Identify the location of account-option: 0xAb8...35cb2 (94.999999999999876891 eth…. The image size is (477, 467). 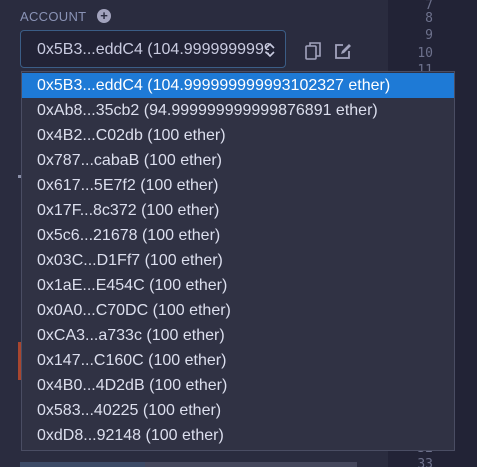
(238, 110).